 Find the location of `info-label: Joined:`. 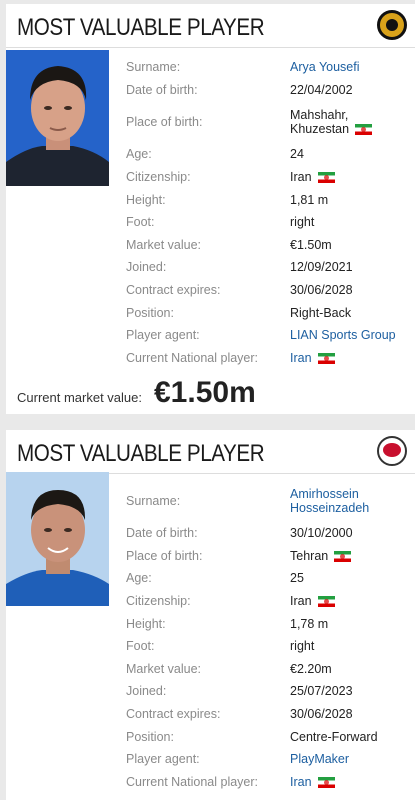

info-label: Joined: is located at coordinates (146, 691).